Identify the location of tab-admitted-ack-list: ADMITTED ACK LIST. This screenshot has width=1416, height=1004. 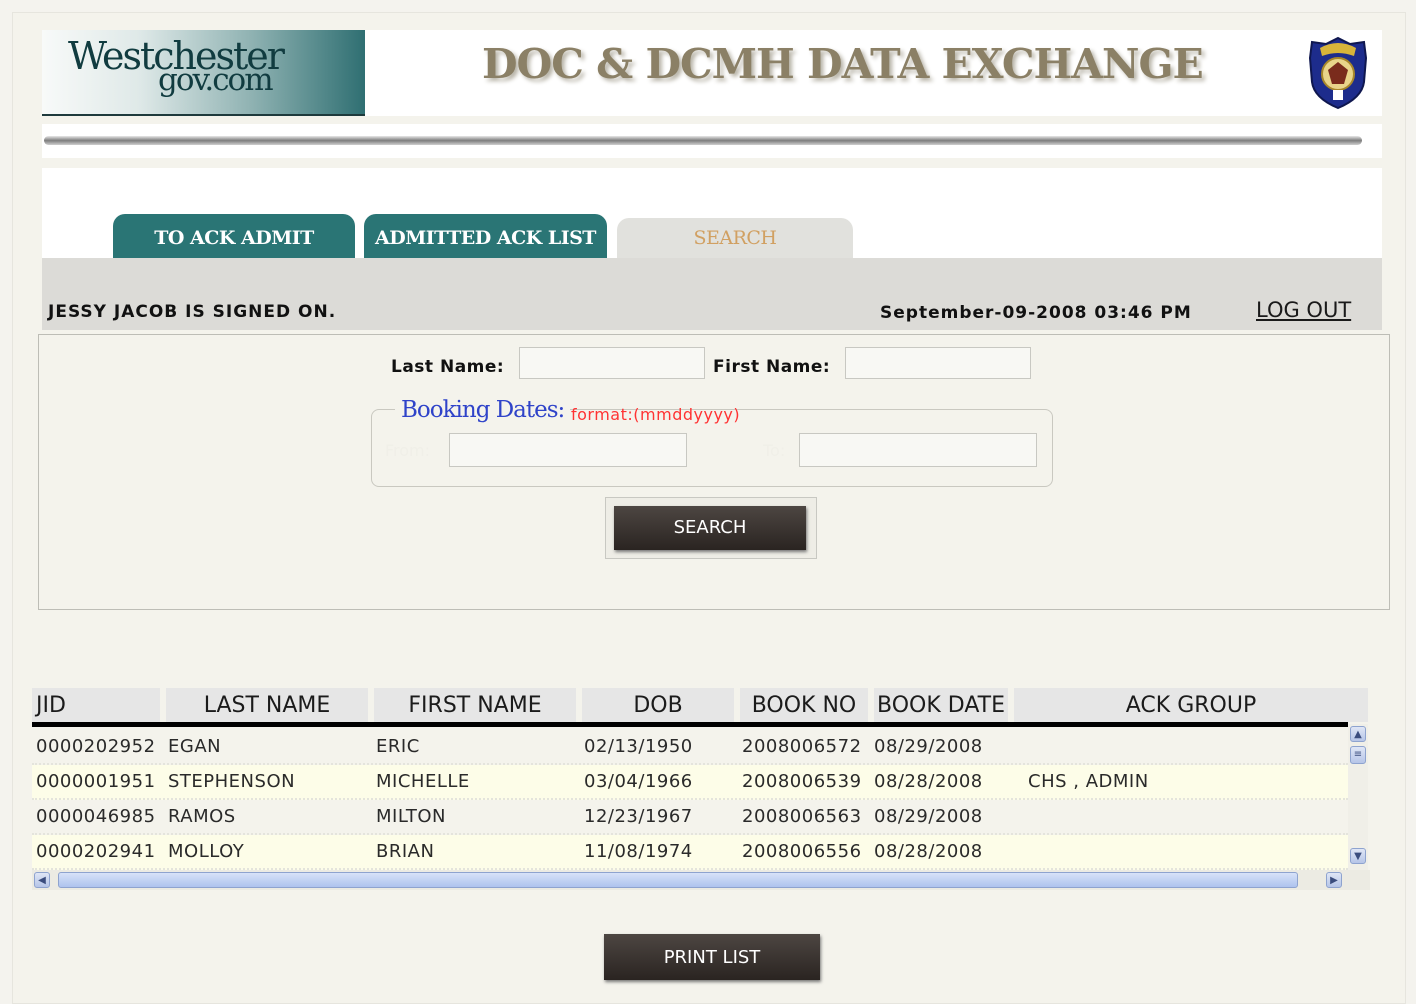
(485, 236).